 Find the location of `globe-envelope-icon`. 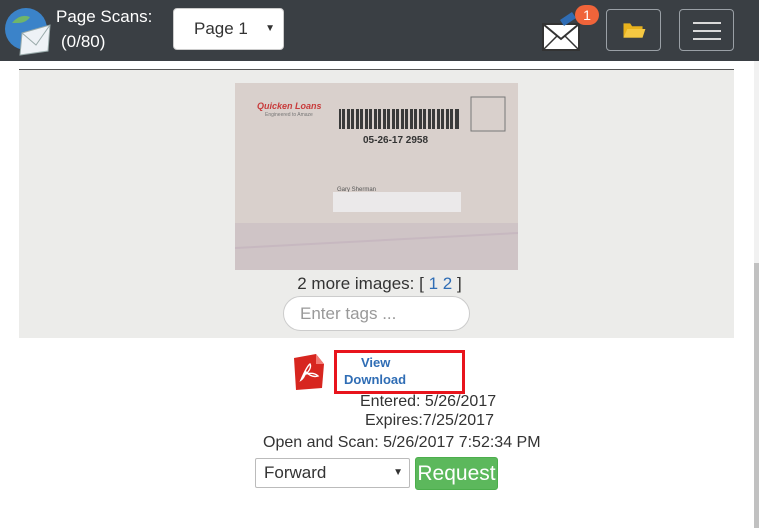

globe-envelope-icon is located at coordinates (28, 31).